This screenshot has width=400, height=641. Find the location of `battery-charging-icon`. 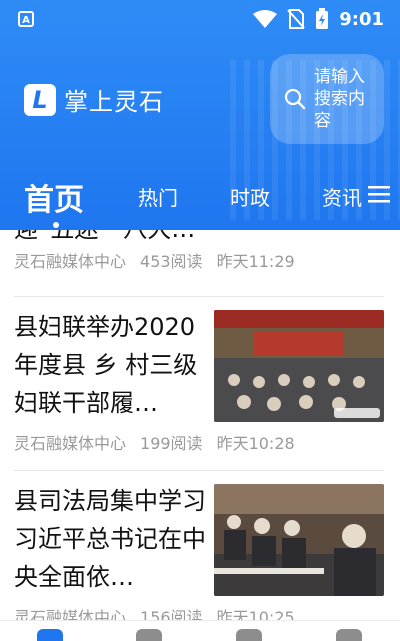

battery-charging-icon is located at coordinates (322, 18).